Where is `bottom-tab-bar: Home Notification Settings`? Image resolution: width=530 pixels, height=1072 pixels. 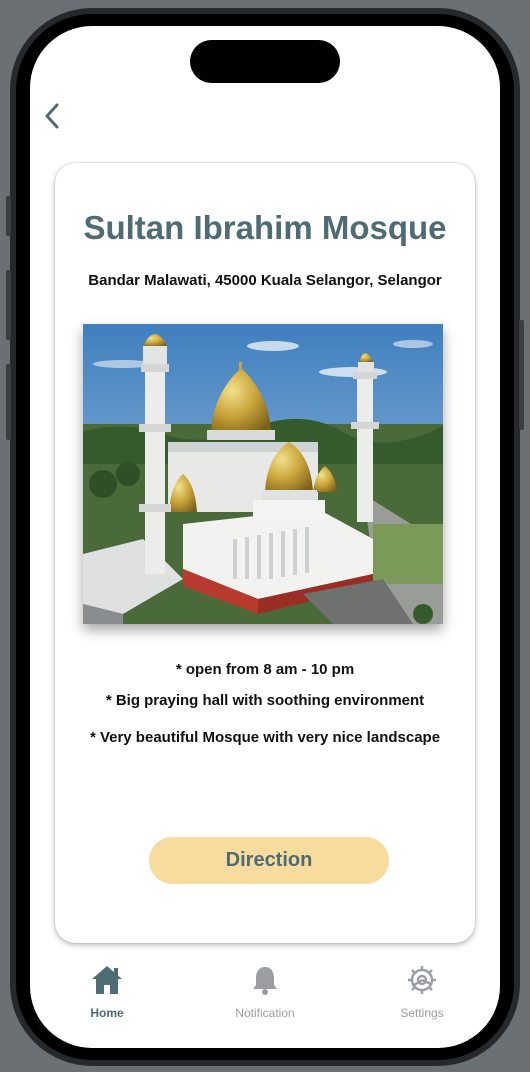 bottom-tab-bar: Home Notification Settings is located at coordinates (265, 994).